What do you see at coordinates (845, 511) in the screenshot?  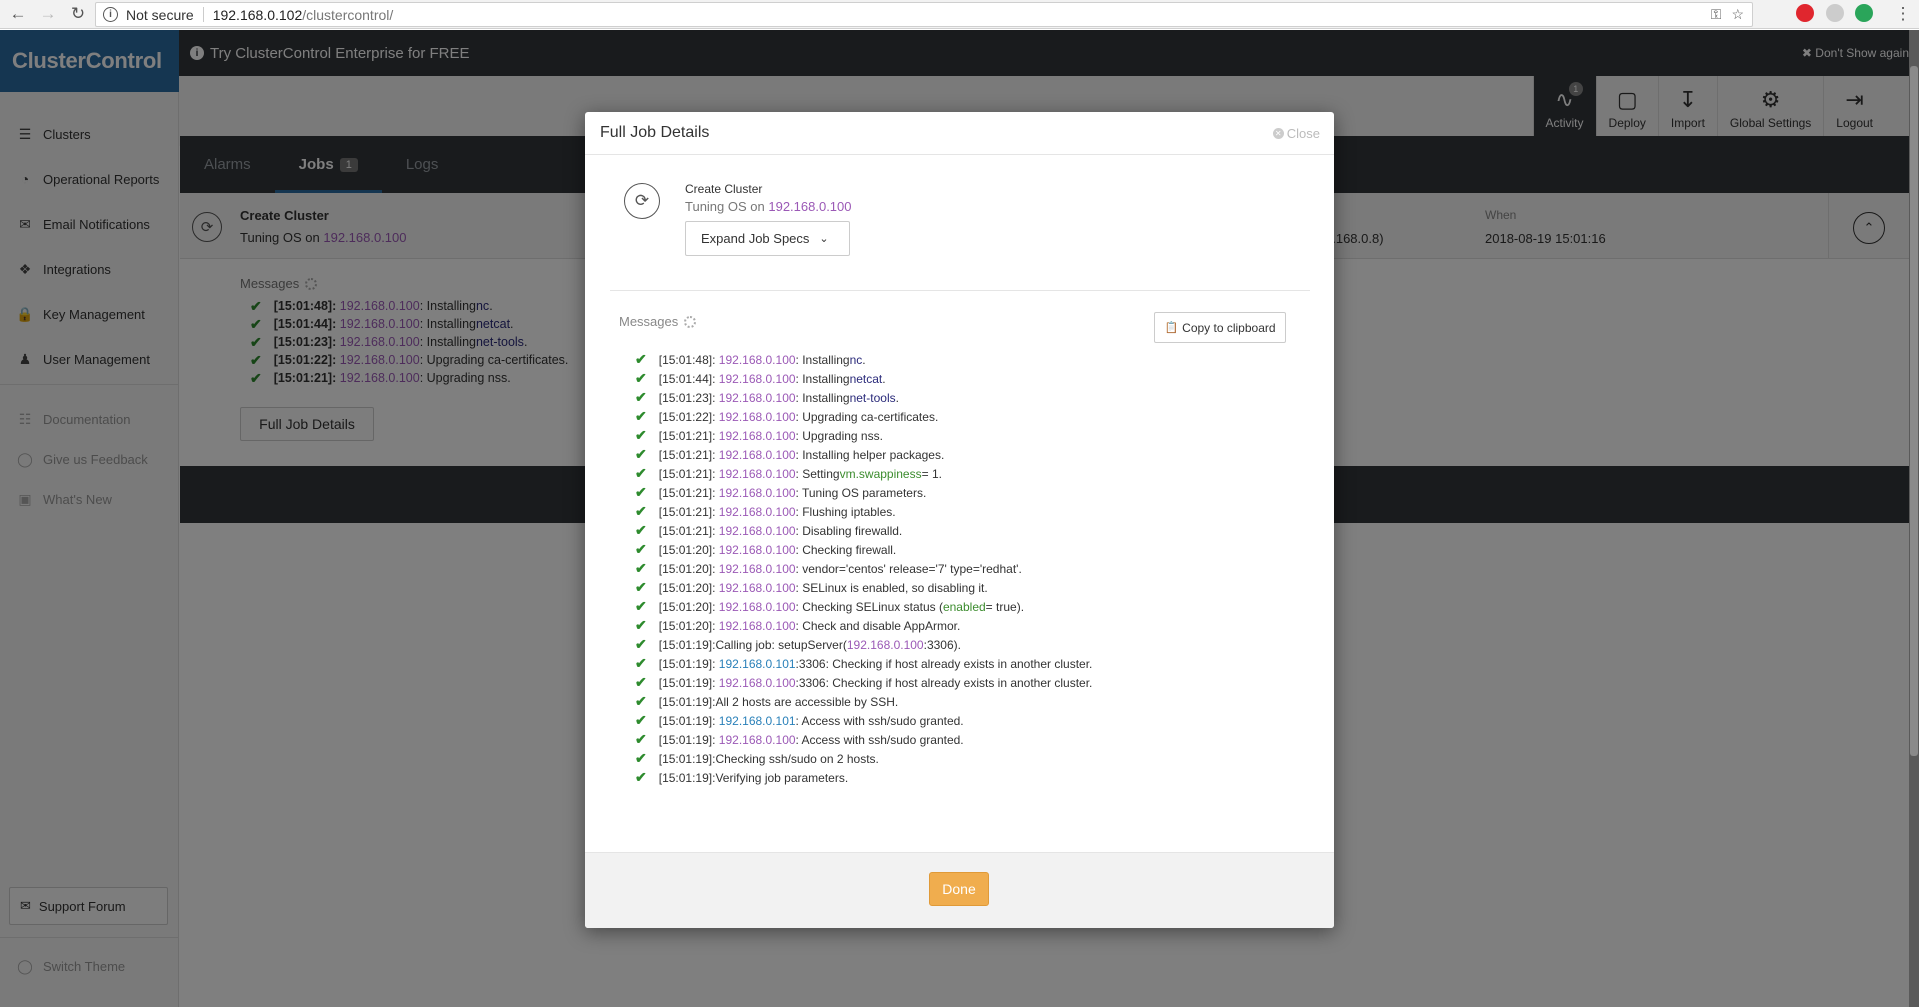 I see `message-text: : Flushing iptables.` at bounding box center [845, 511].